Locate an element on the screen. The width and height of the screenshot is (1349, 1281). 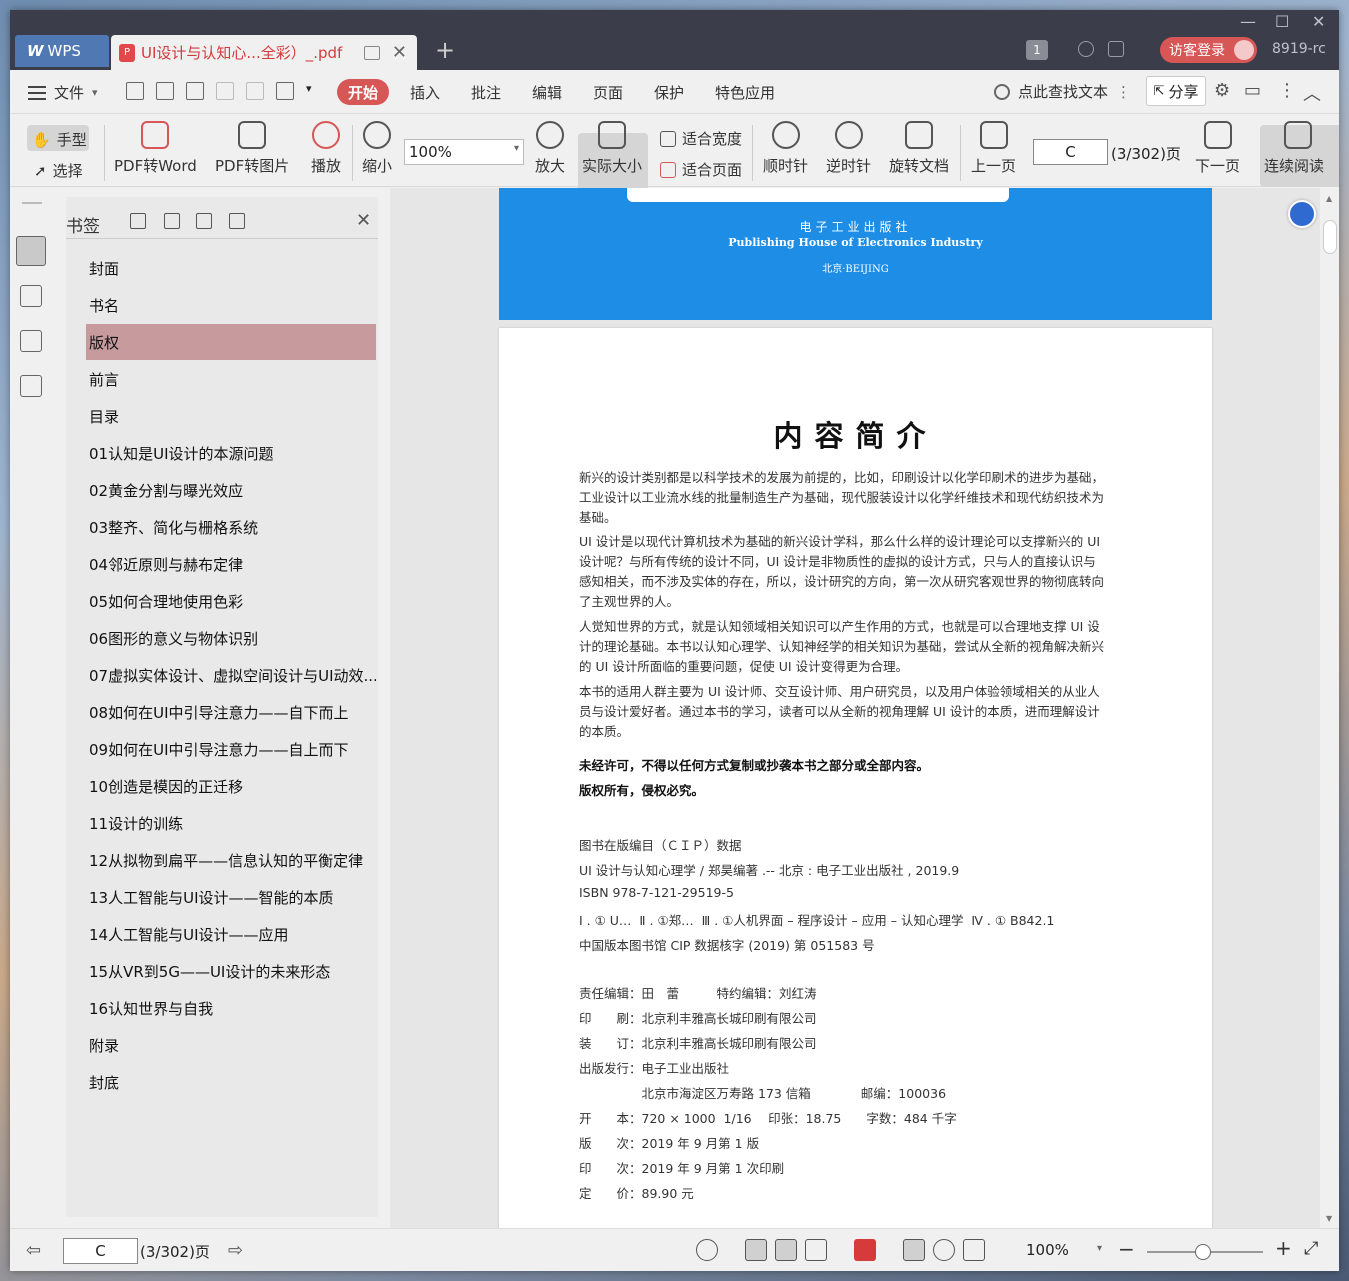
tab-start: 开始 is located at coordinates (363, 92).